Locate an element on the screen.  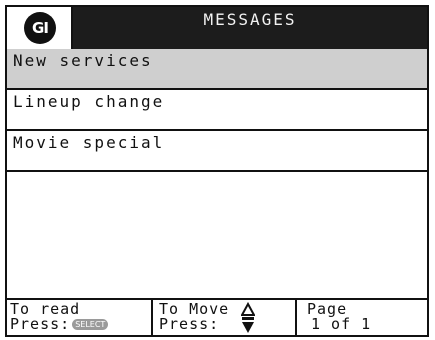
message-label: New services is located at coordinates (83, 60).